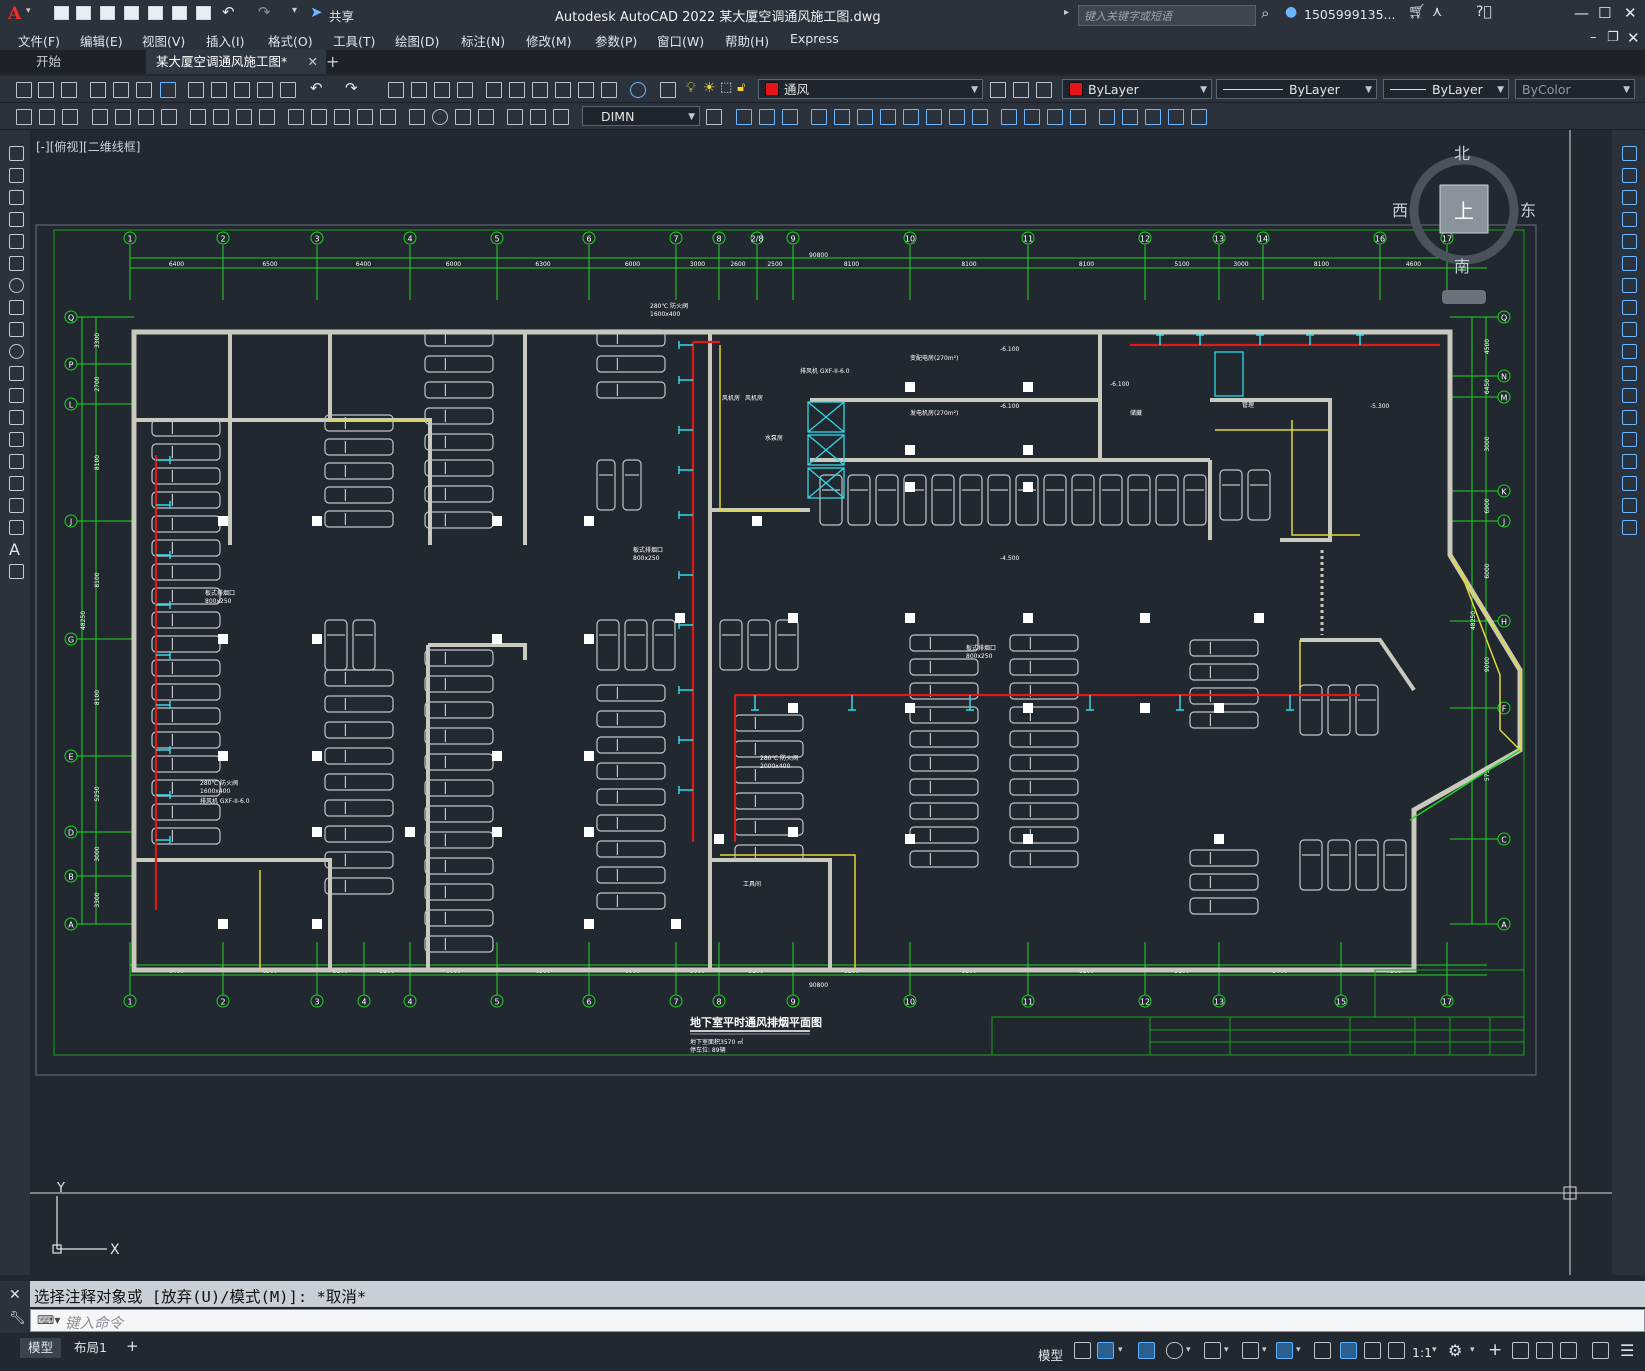  Describe the element at coordinates (549, 40) in the screenshot. I see `menu-modify: 修改(M)` at that location.